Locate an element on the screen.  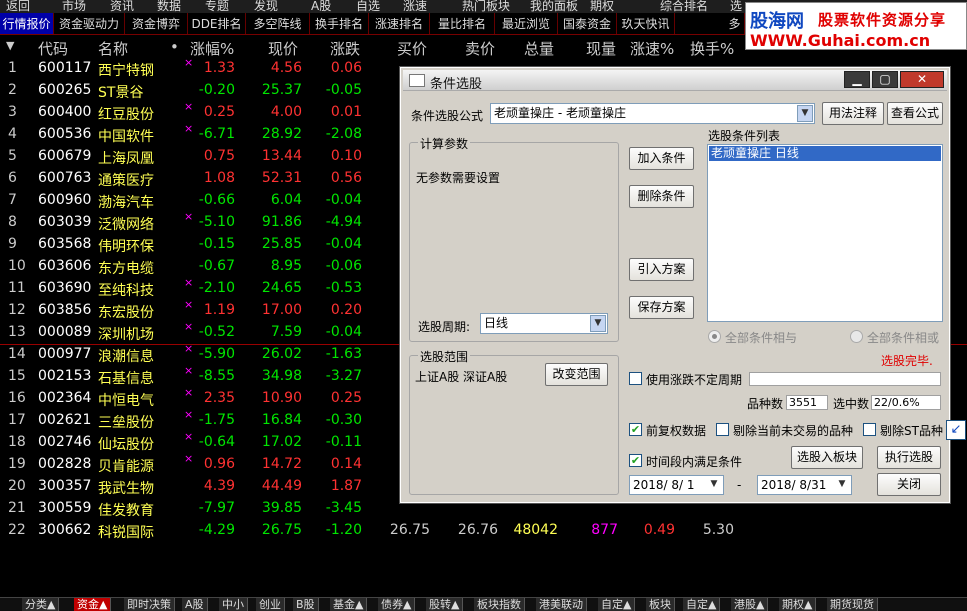
menu-item-2: 资讯 is located at coordinates (122, 6).